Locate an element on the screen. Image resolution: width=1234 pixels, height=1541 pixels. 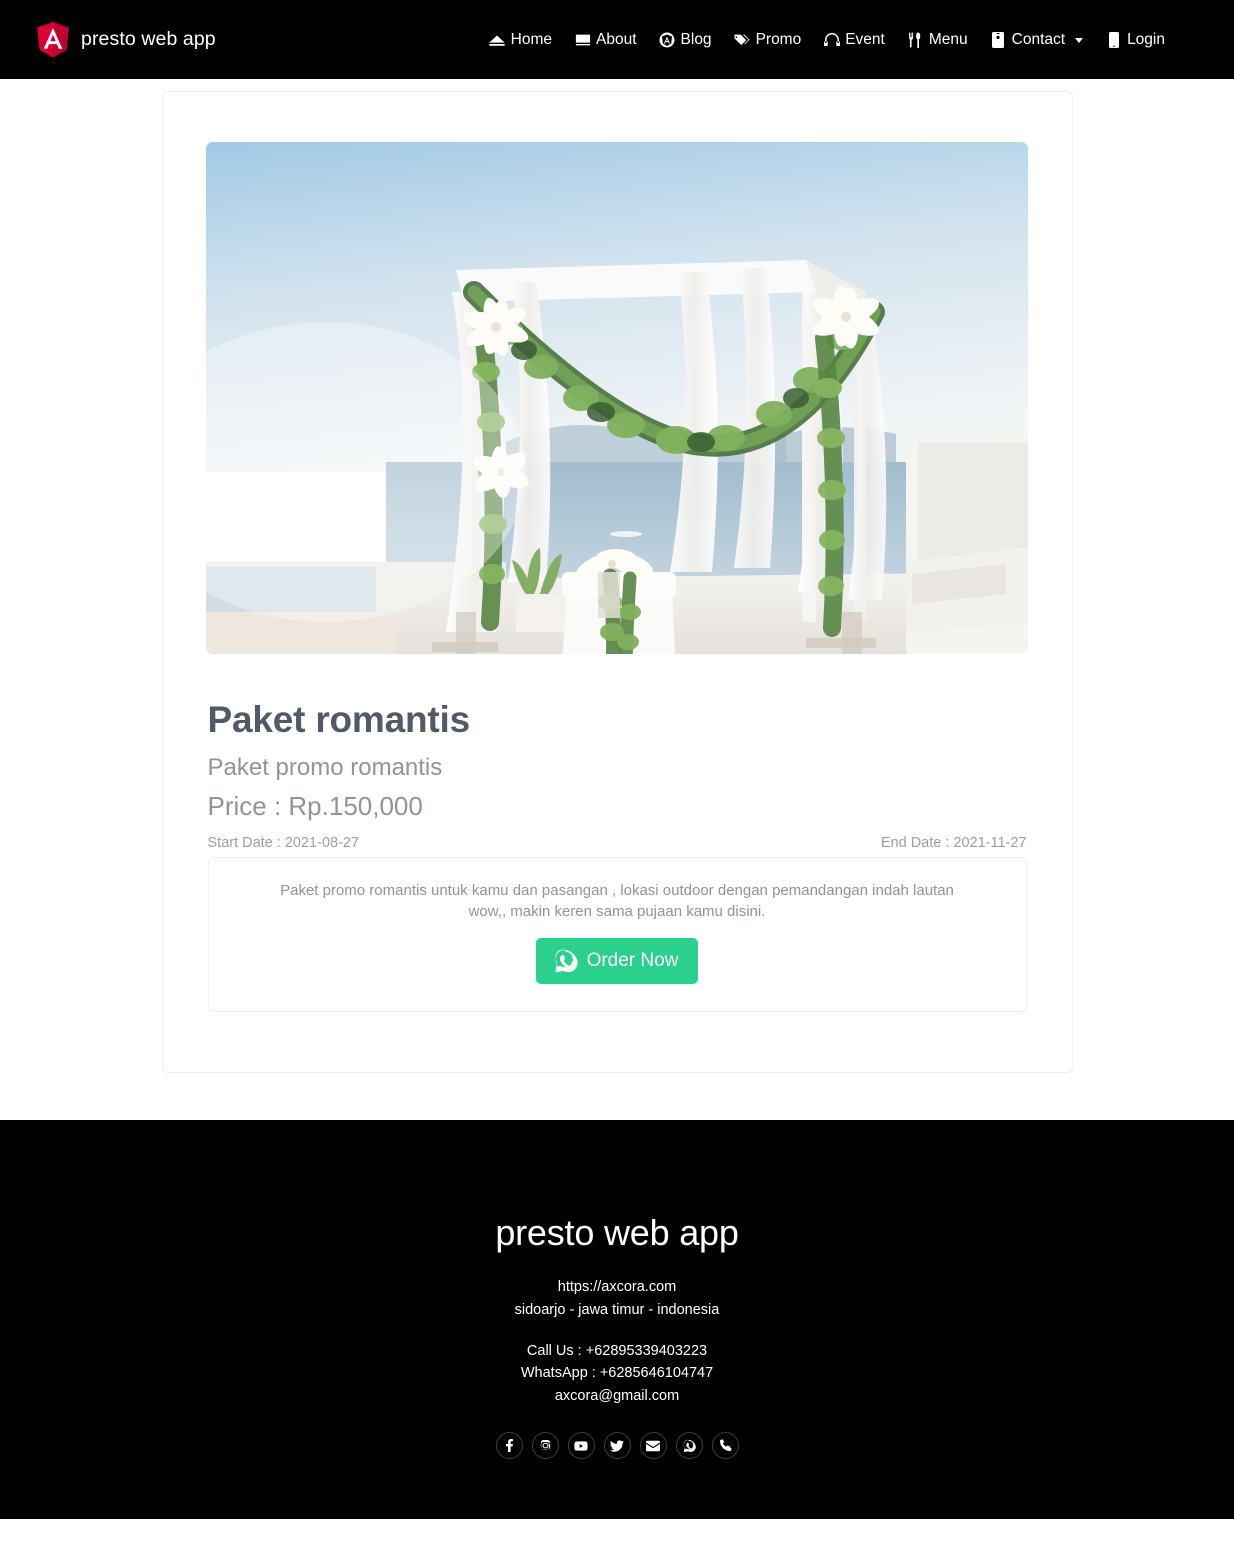
nav-item-label: Home is located at coordinates (531, 39).